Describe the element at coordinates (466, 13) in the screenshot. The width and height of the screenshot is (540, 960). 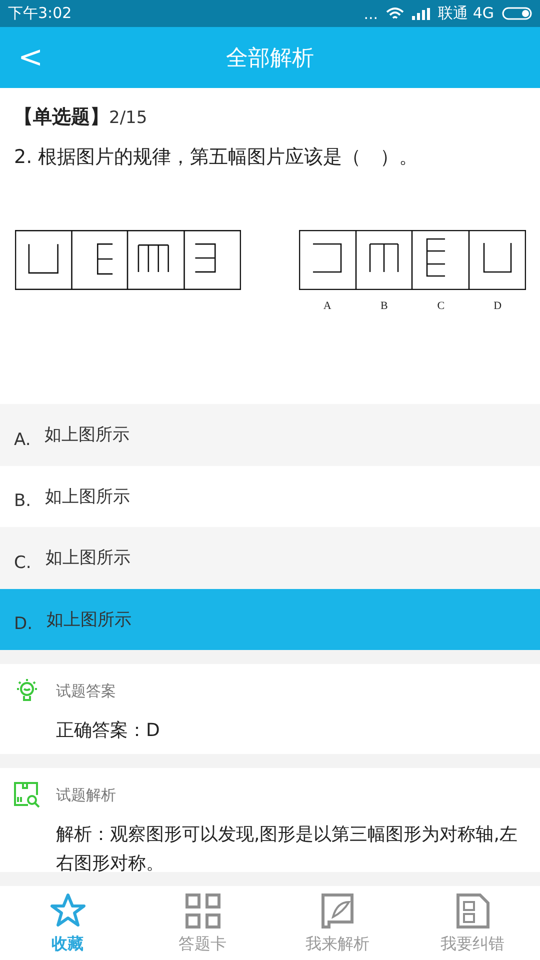
I see `carrier-label: 联通 4G` at that location.